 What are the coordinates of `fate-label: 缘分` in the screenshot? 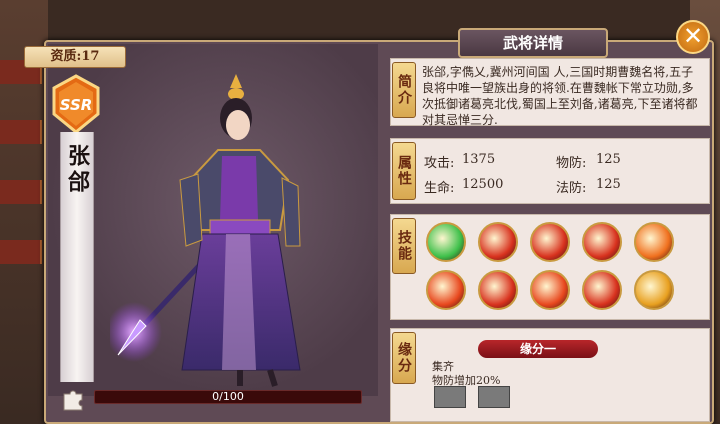 It's located at (404, 358).